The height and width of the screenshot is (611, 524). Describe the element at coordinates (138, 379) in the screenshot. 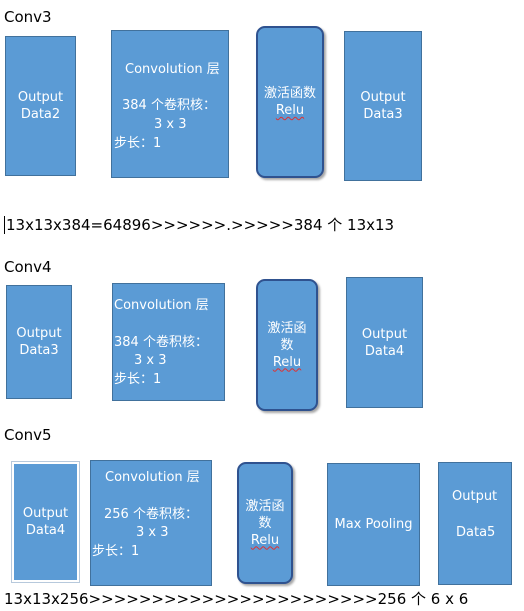

I see `conv4-stride: 步长：1` at that location.